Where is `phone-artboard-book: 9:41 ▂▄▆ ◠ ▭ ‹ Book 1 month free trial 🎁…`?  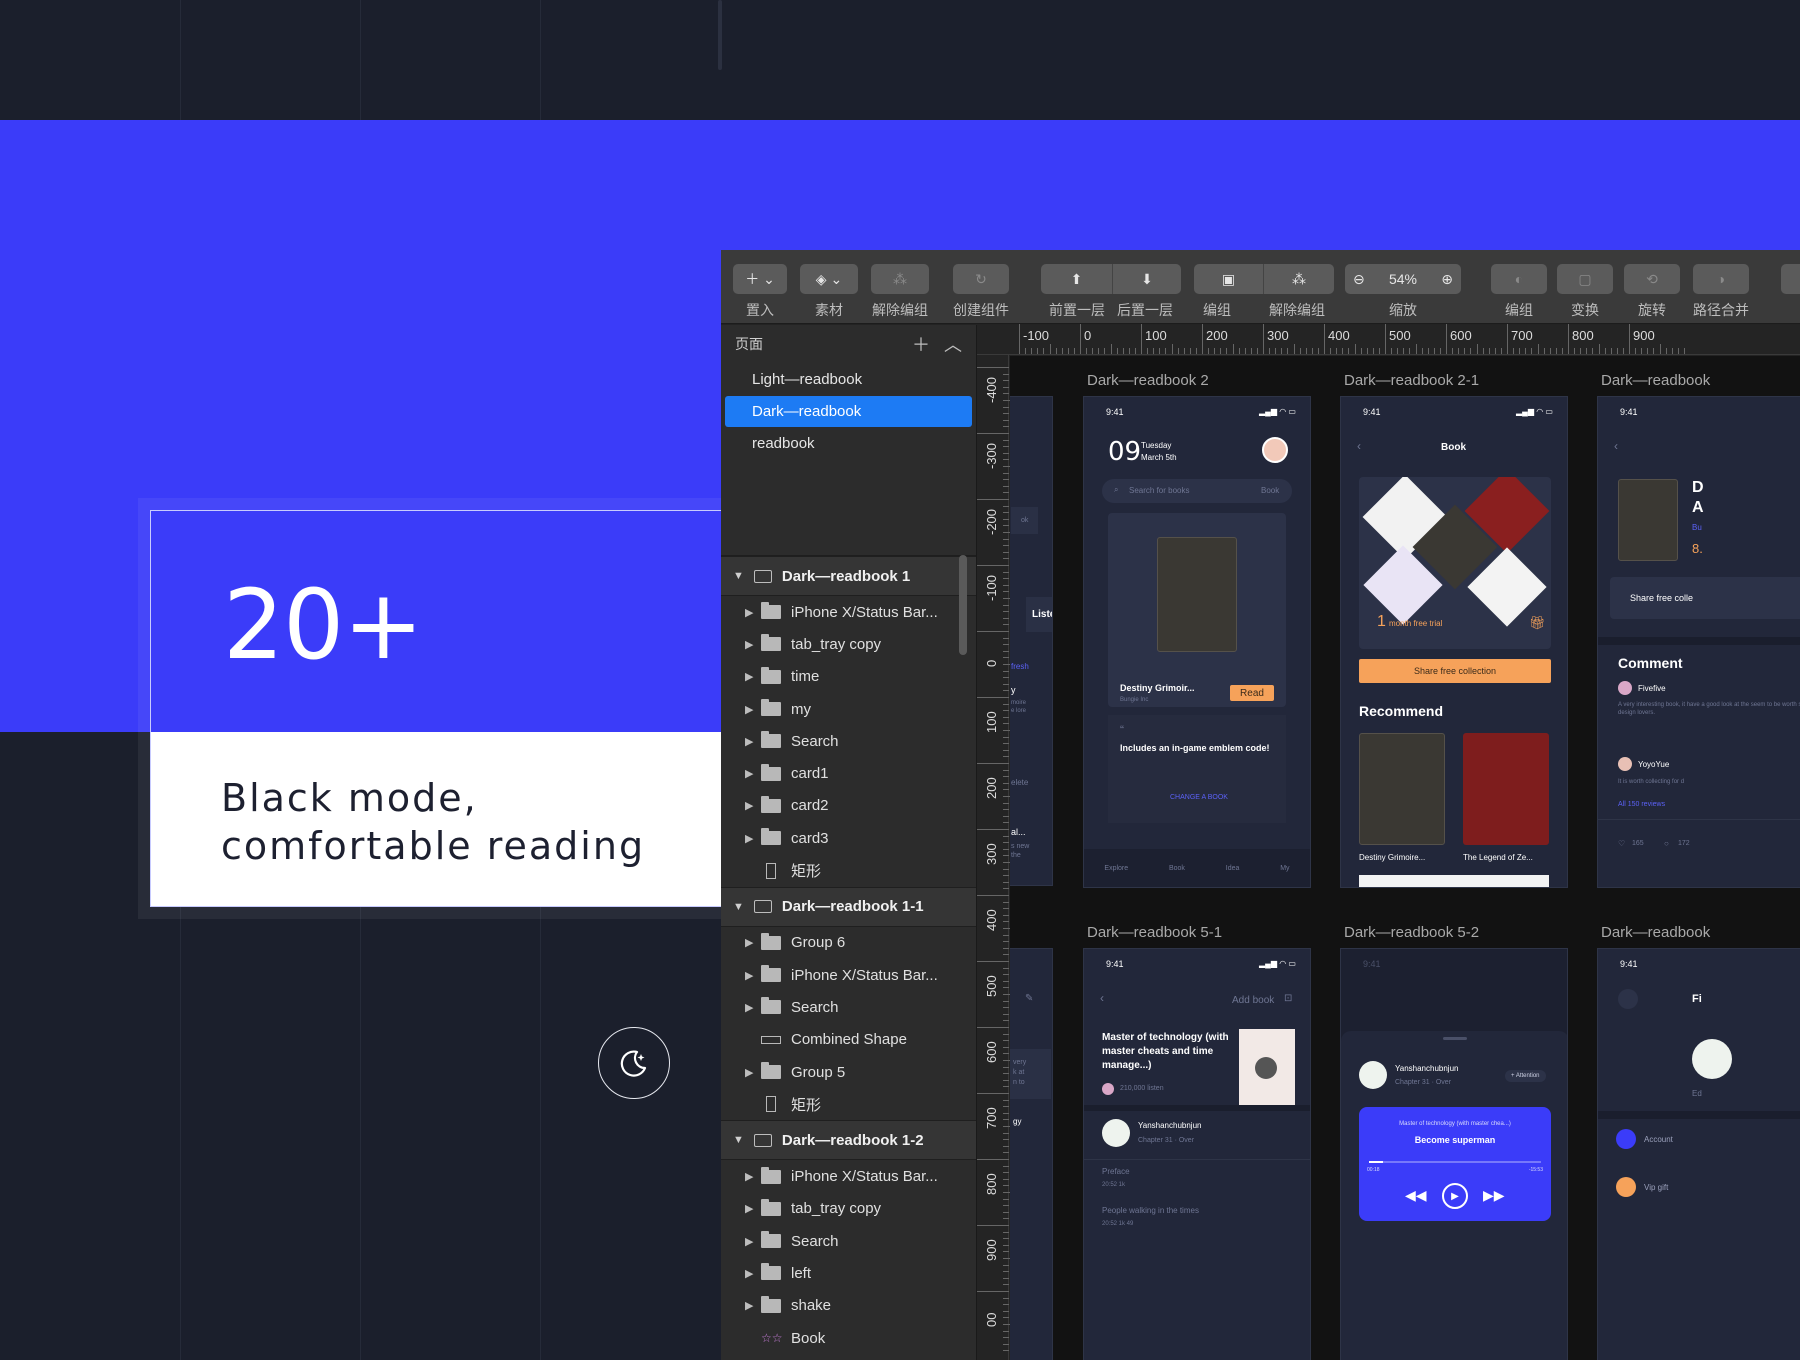
phone-artboard-book: 9:41 ▂▄▆ ◠ ▭ ‹ Book 1 month free trial 🎁… is located at coordinates (1454, 642).